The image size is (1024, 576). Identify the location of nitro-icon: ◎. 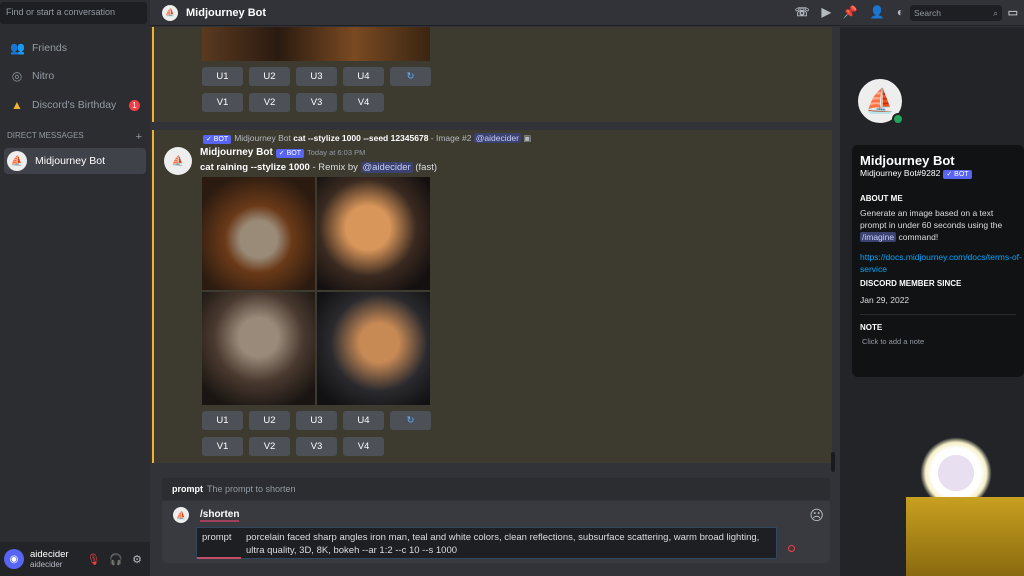
(17, 76).